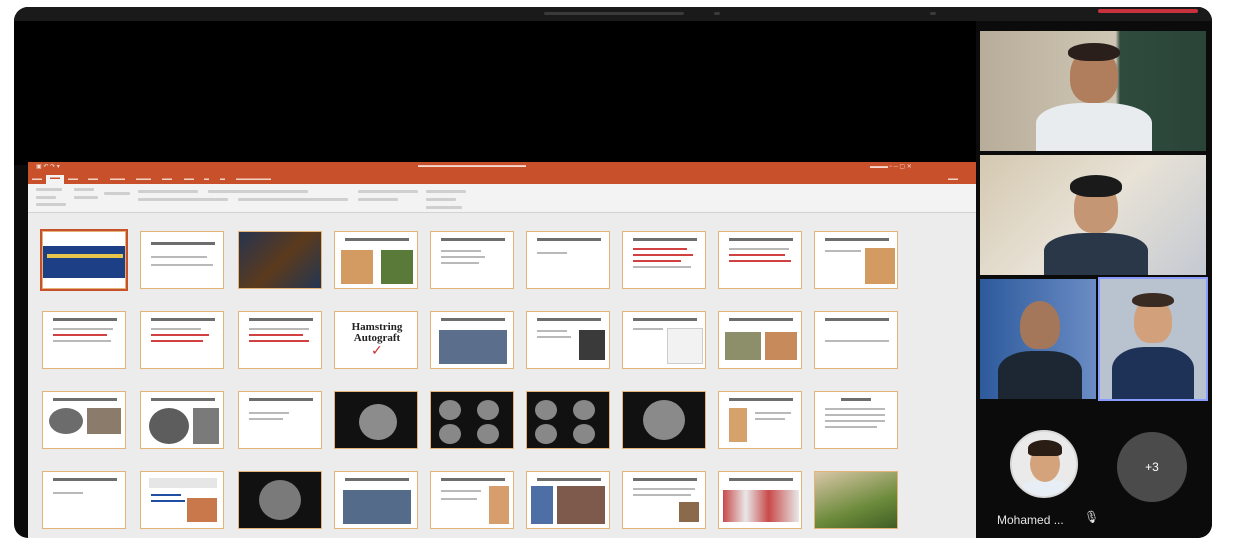 This screenshot has height=541, width=1244. I want to click on window-controls: ▬▬▬ ▫ ─ ▢ ✕, so click(891, 166).